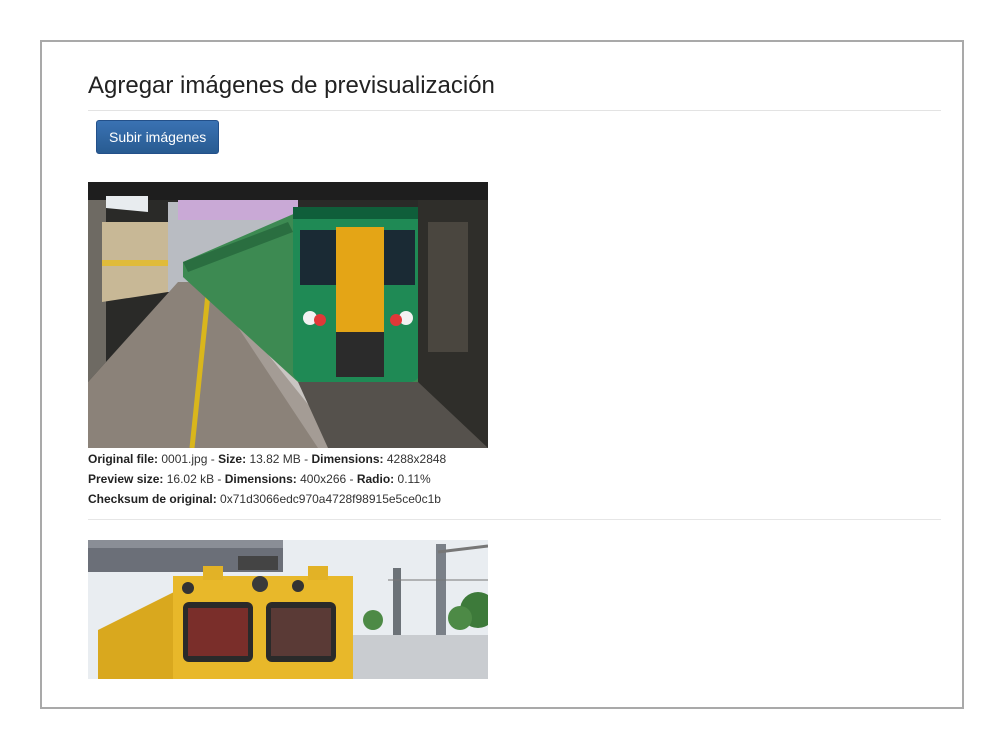 This screenshot has height=749, width=1004. Describe the element at coordinates (288, 609) in the screenshot. I see `preview-image-yellow-train` at that location.